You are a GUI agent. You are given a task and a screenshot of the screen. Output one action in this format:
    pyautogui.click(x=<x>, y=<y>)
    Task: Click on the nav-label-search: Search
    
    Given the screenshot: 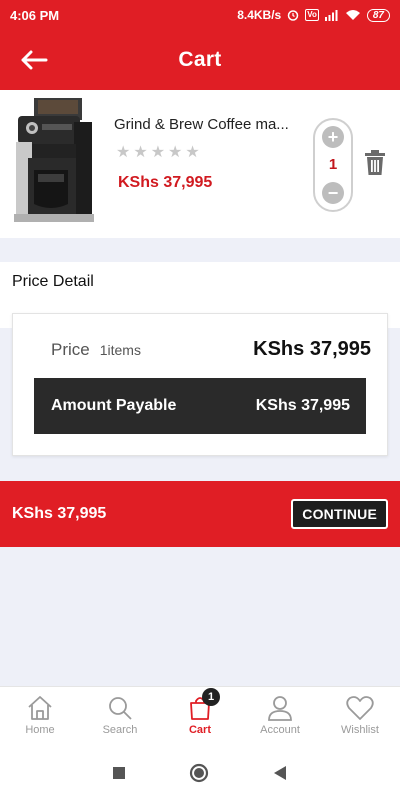 What is the action you would take?
    pyautogui.click(x=120, y=730)
    